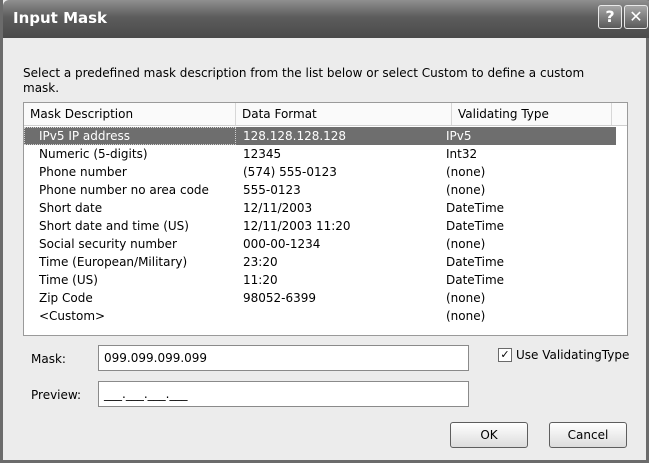 The height and width of the screenshot is (463, 649). What do you see at coordinates (290, 172) in the screenshot?
I see `data-format-cell: (574) 555-0123` at bounding box center [290, 172].